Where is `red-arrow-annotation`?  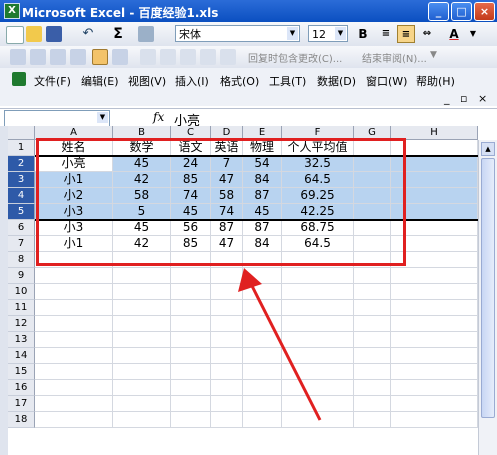 red-arrow-annotation is located at coordinates (280, 344).